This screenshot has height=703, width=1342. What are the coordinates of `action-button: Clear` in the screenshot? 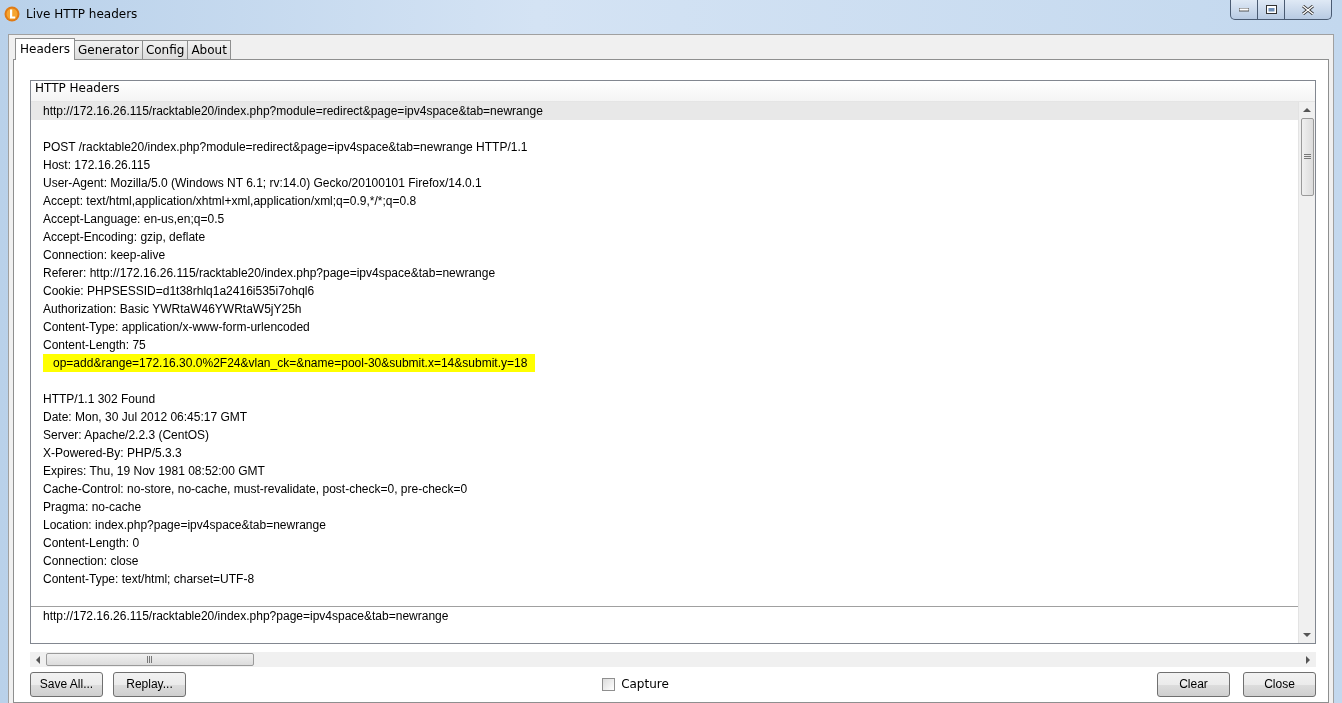 It's located at (1193, 684).